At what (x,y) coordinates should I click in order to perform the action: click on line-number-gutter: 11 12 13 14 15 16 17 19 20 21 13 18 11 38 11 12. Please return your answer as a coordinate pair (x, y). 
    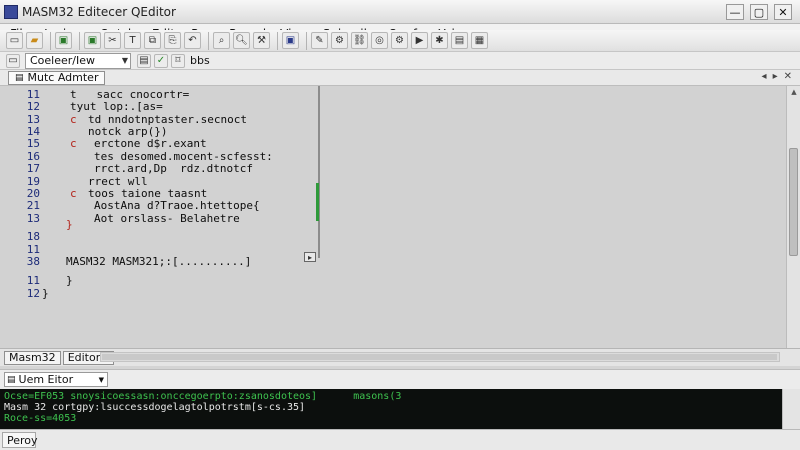
    Looking at the image, I should click on (20, 217).